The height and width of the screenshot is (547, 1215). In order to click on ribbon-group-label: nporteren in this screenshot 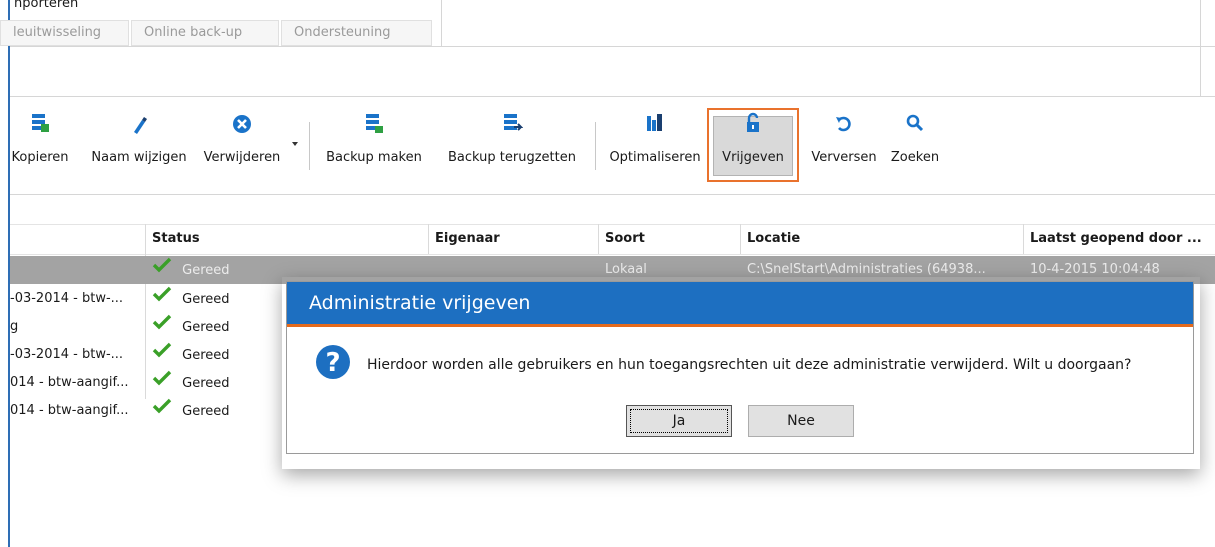, I will do `click(46, 5)`.